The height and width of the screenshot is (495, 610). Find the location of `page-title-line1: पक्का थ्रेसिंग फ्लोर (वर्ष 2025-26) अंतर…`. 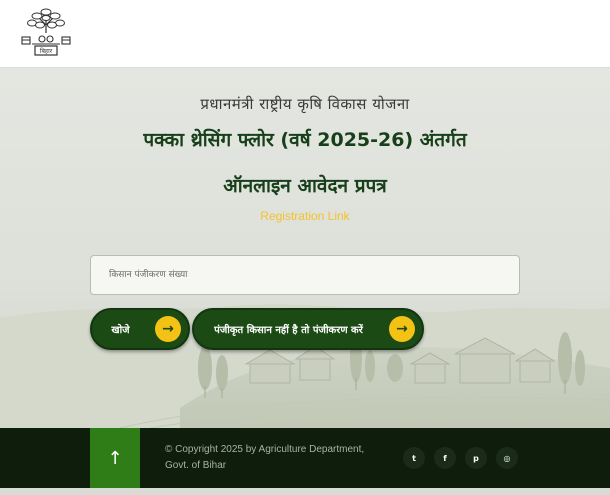

page-title-line1: पक्का थ्रेसिंग फ्लोर (वर्ष 2025-26) अंतर… is located at coordinates (305, 140).